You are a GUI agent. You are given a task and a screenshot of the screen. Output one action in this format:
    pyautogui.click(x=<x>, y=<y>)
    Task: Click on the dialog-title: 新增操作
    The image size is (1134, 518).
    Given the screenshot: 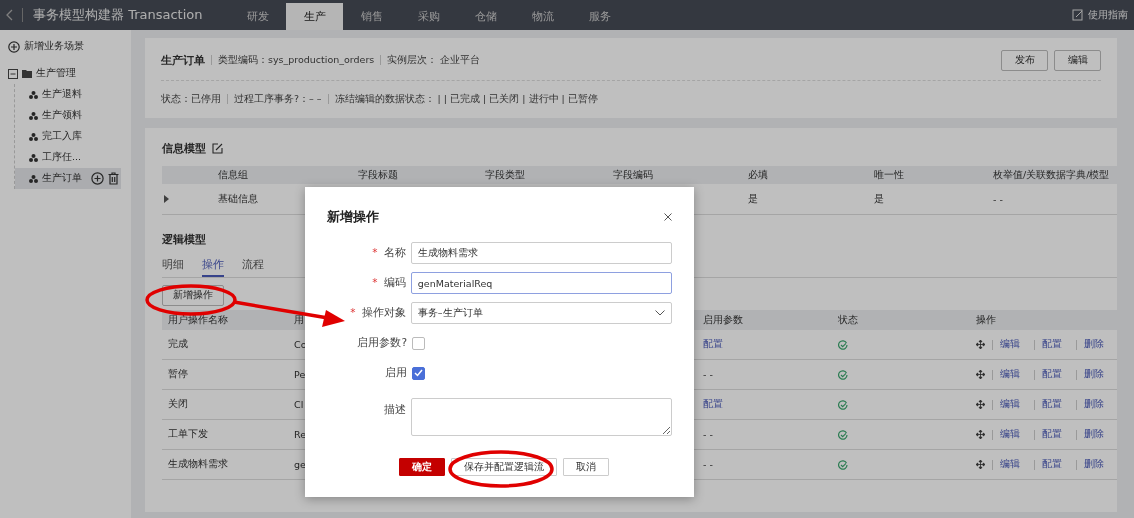 What is the action you would take?
    pyautogui.click(x=353, y=217)
    